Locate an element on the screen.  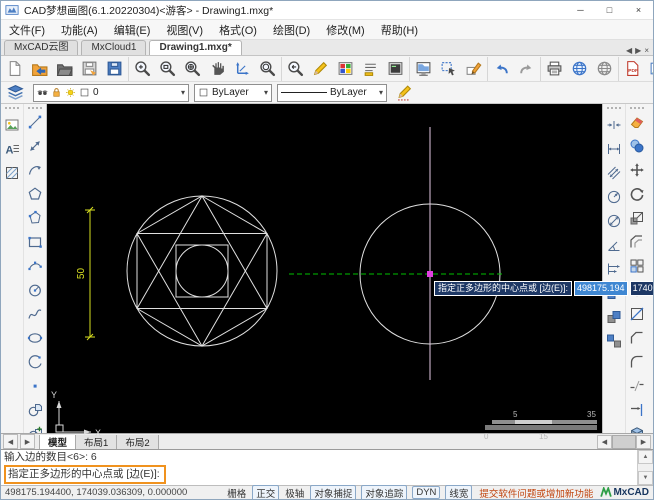
hscroll-right-button: ▶ is located at coordinates (643, 441).